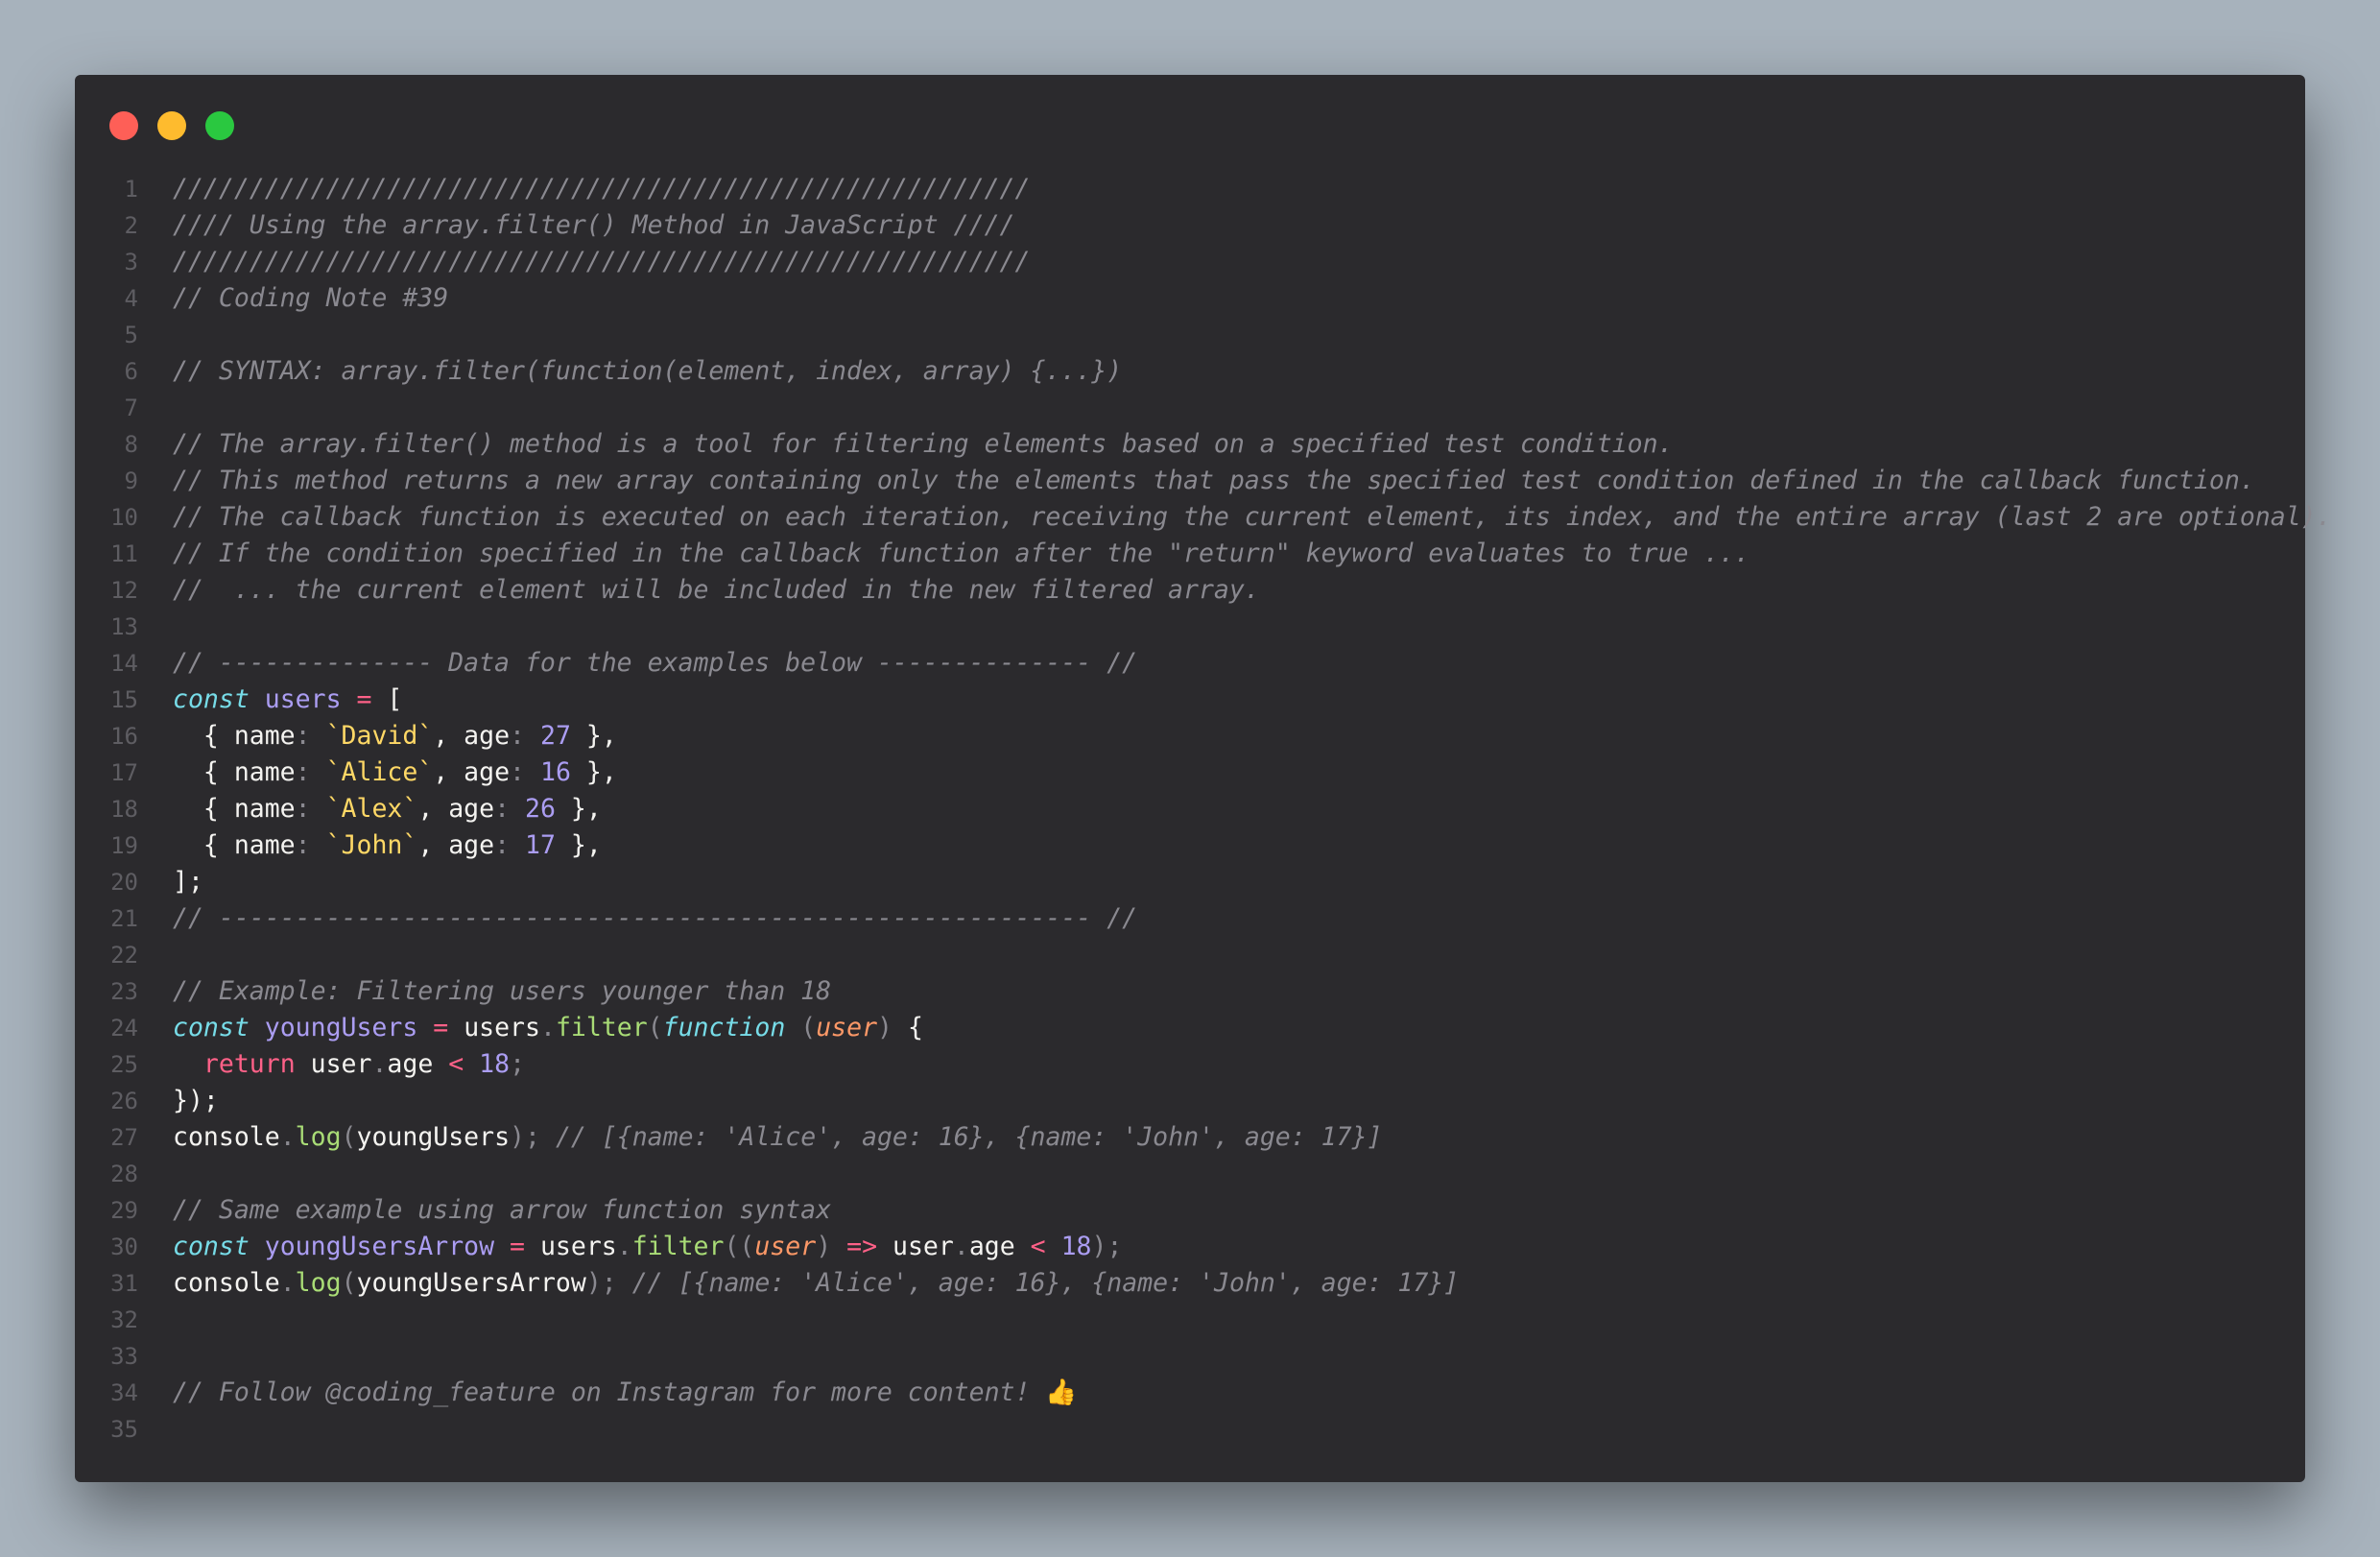 The image size is (2380, 1557). Describe the element at coordinates (908, 1027) in the screenshot. I see `code-token: {` at that location.